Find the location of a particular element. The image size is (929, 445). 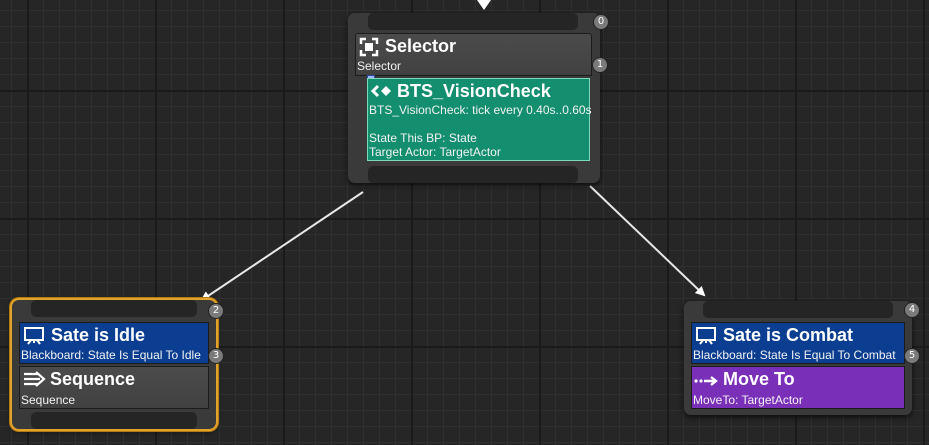

decorator-idle-condition: Blackboard: State Is Equal To Idle is located at coordinates (111, 355).